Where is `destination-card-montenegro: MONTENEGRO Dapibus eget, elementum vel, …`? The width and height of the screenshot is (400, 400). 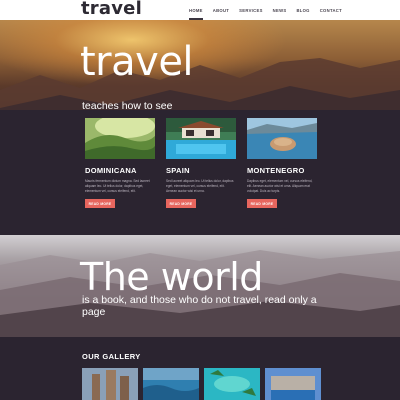
destination-card-montenegro: MONTENEGRO Dapibus eget, elementum vel, … is located at coordinates (282, 163).